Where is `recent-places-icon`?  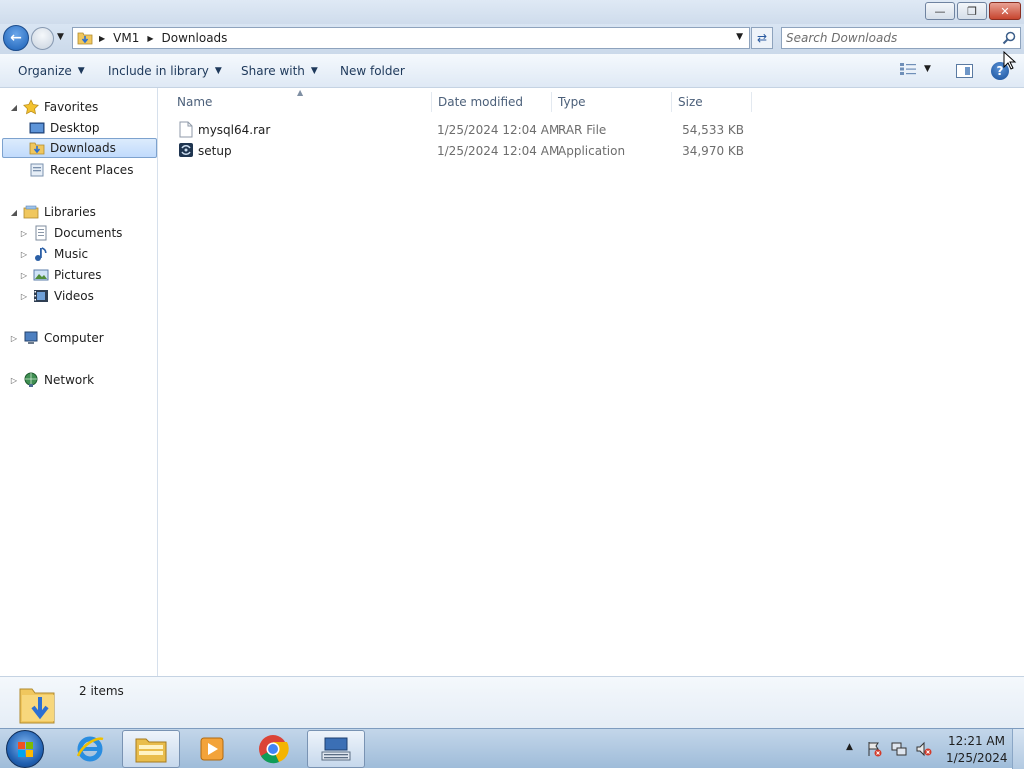
recent-places-icon is located at coordinates (37, 170).